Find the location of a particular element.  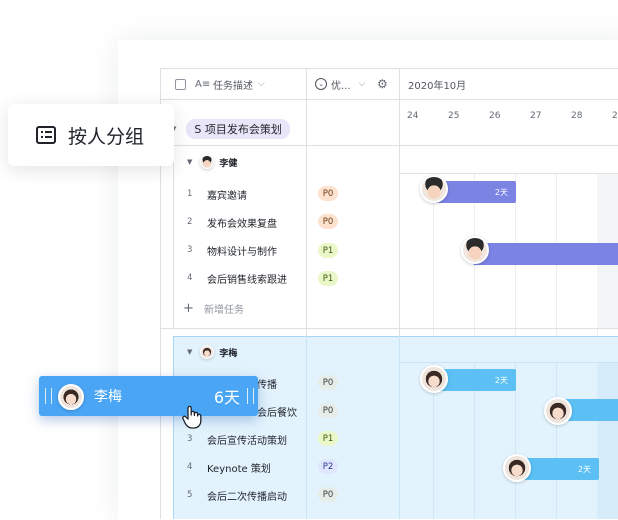

task-row: 3 物料设计与制作 is located at coordinates (233, 250).